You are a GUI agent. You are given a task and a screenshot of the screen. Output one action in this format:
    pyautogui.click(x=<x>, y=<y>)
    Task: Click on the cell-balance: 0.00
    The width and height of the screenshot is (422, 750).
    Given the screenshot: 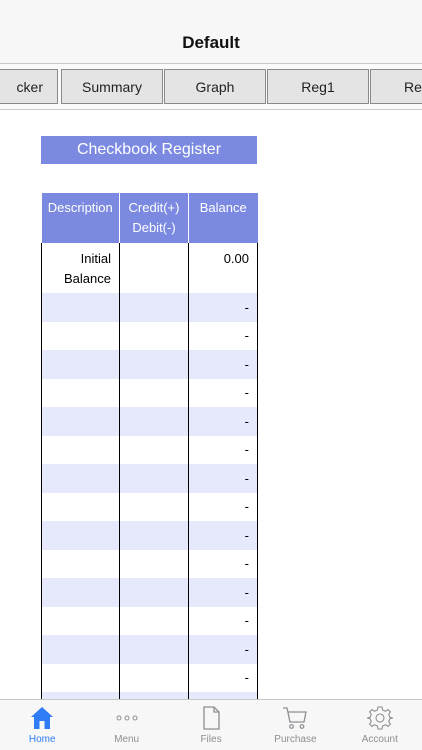 What is the action you would take?
    pyautogui.click(x=223, y=268)
    